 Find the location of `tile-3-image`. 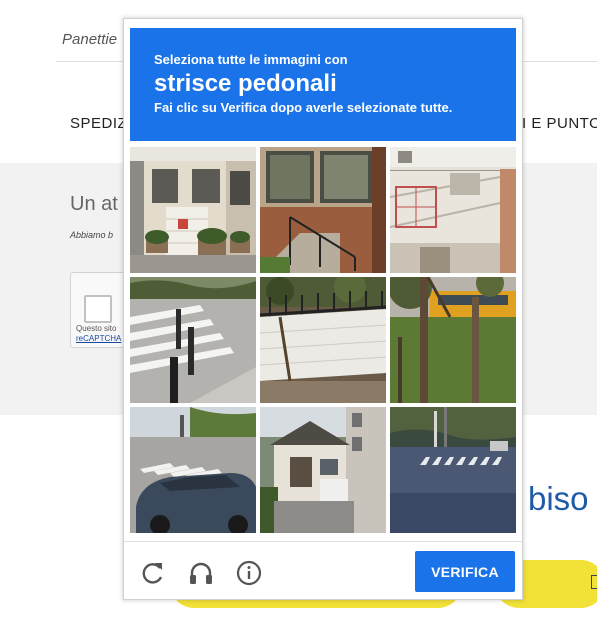

tile-3-image is located at coordinates (453, 210).